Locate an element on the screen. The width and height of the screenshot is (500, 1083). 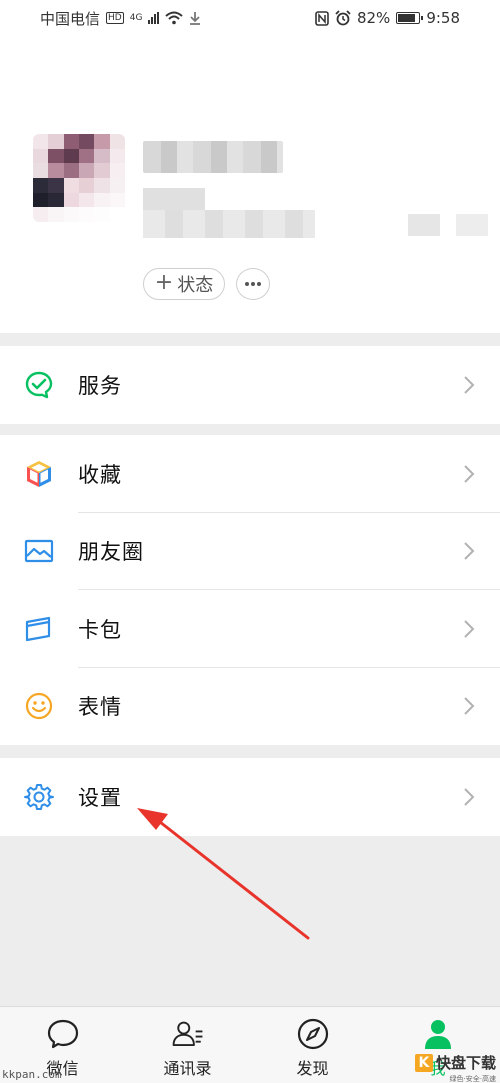
network-type: 4G is located at coordinates (136, 17).